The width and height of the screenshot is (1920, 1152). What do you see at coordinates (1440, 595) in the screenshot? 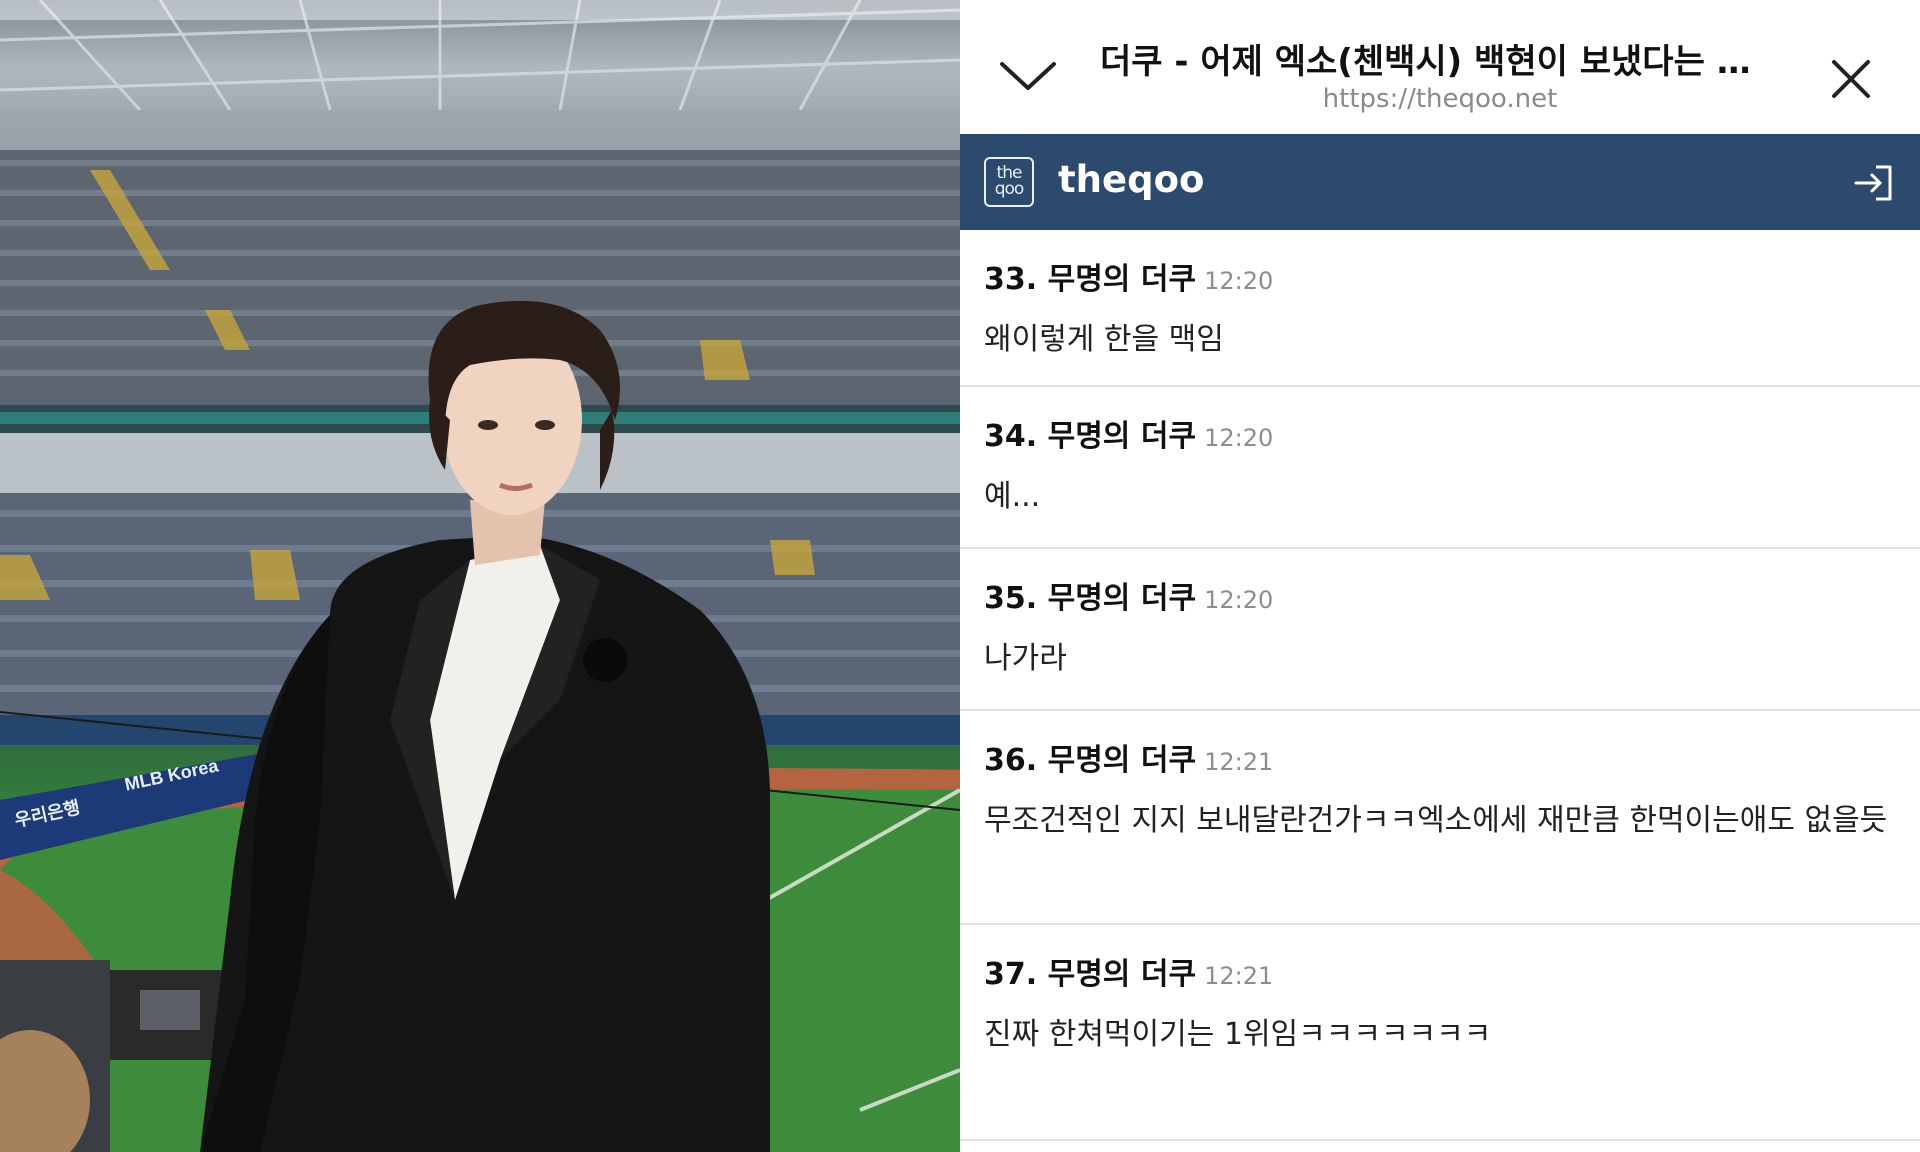
I see `comment-header: 35. 무명의 더쿠 12:20` at bounding box center [1440, 595].